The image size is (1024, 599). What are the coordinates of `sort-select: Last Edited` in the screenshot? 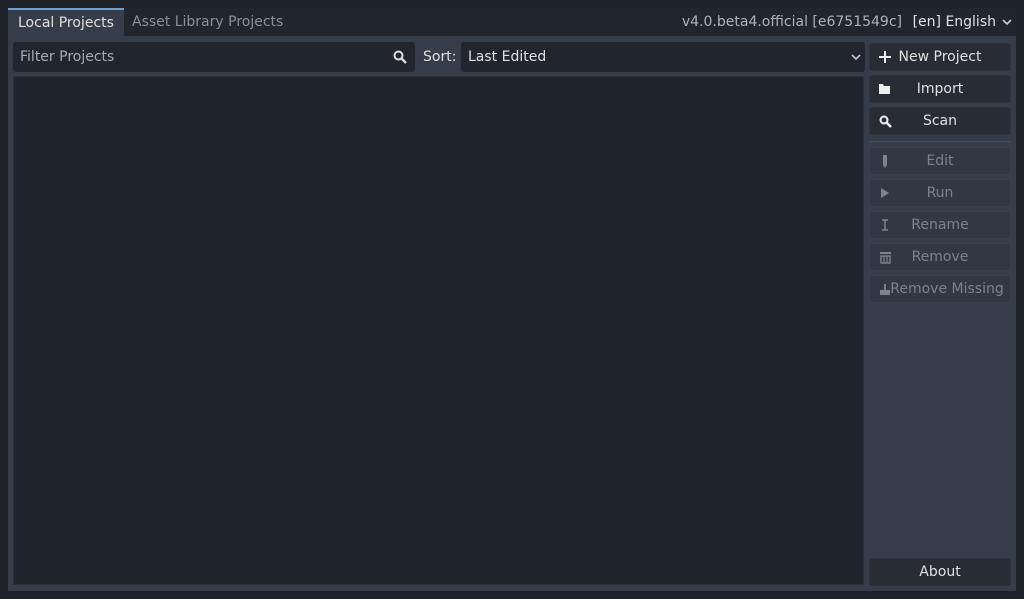 It's located at (663, 57).